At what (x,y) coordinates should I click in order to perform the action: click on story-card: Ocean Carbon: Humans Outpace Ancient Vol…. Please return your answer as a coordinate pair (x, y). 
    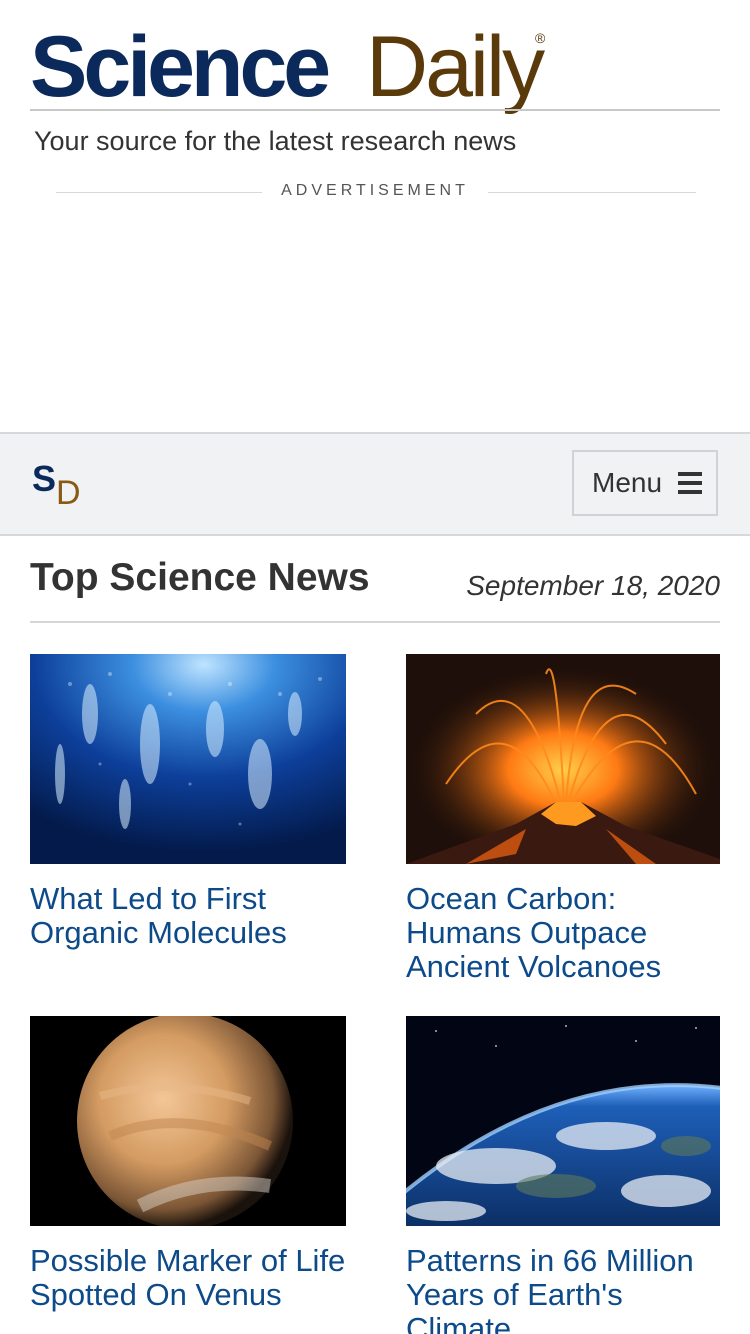
    Looking at the image, I should click on (563, 819).